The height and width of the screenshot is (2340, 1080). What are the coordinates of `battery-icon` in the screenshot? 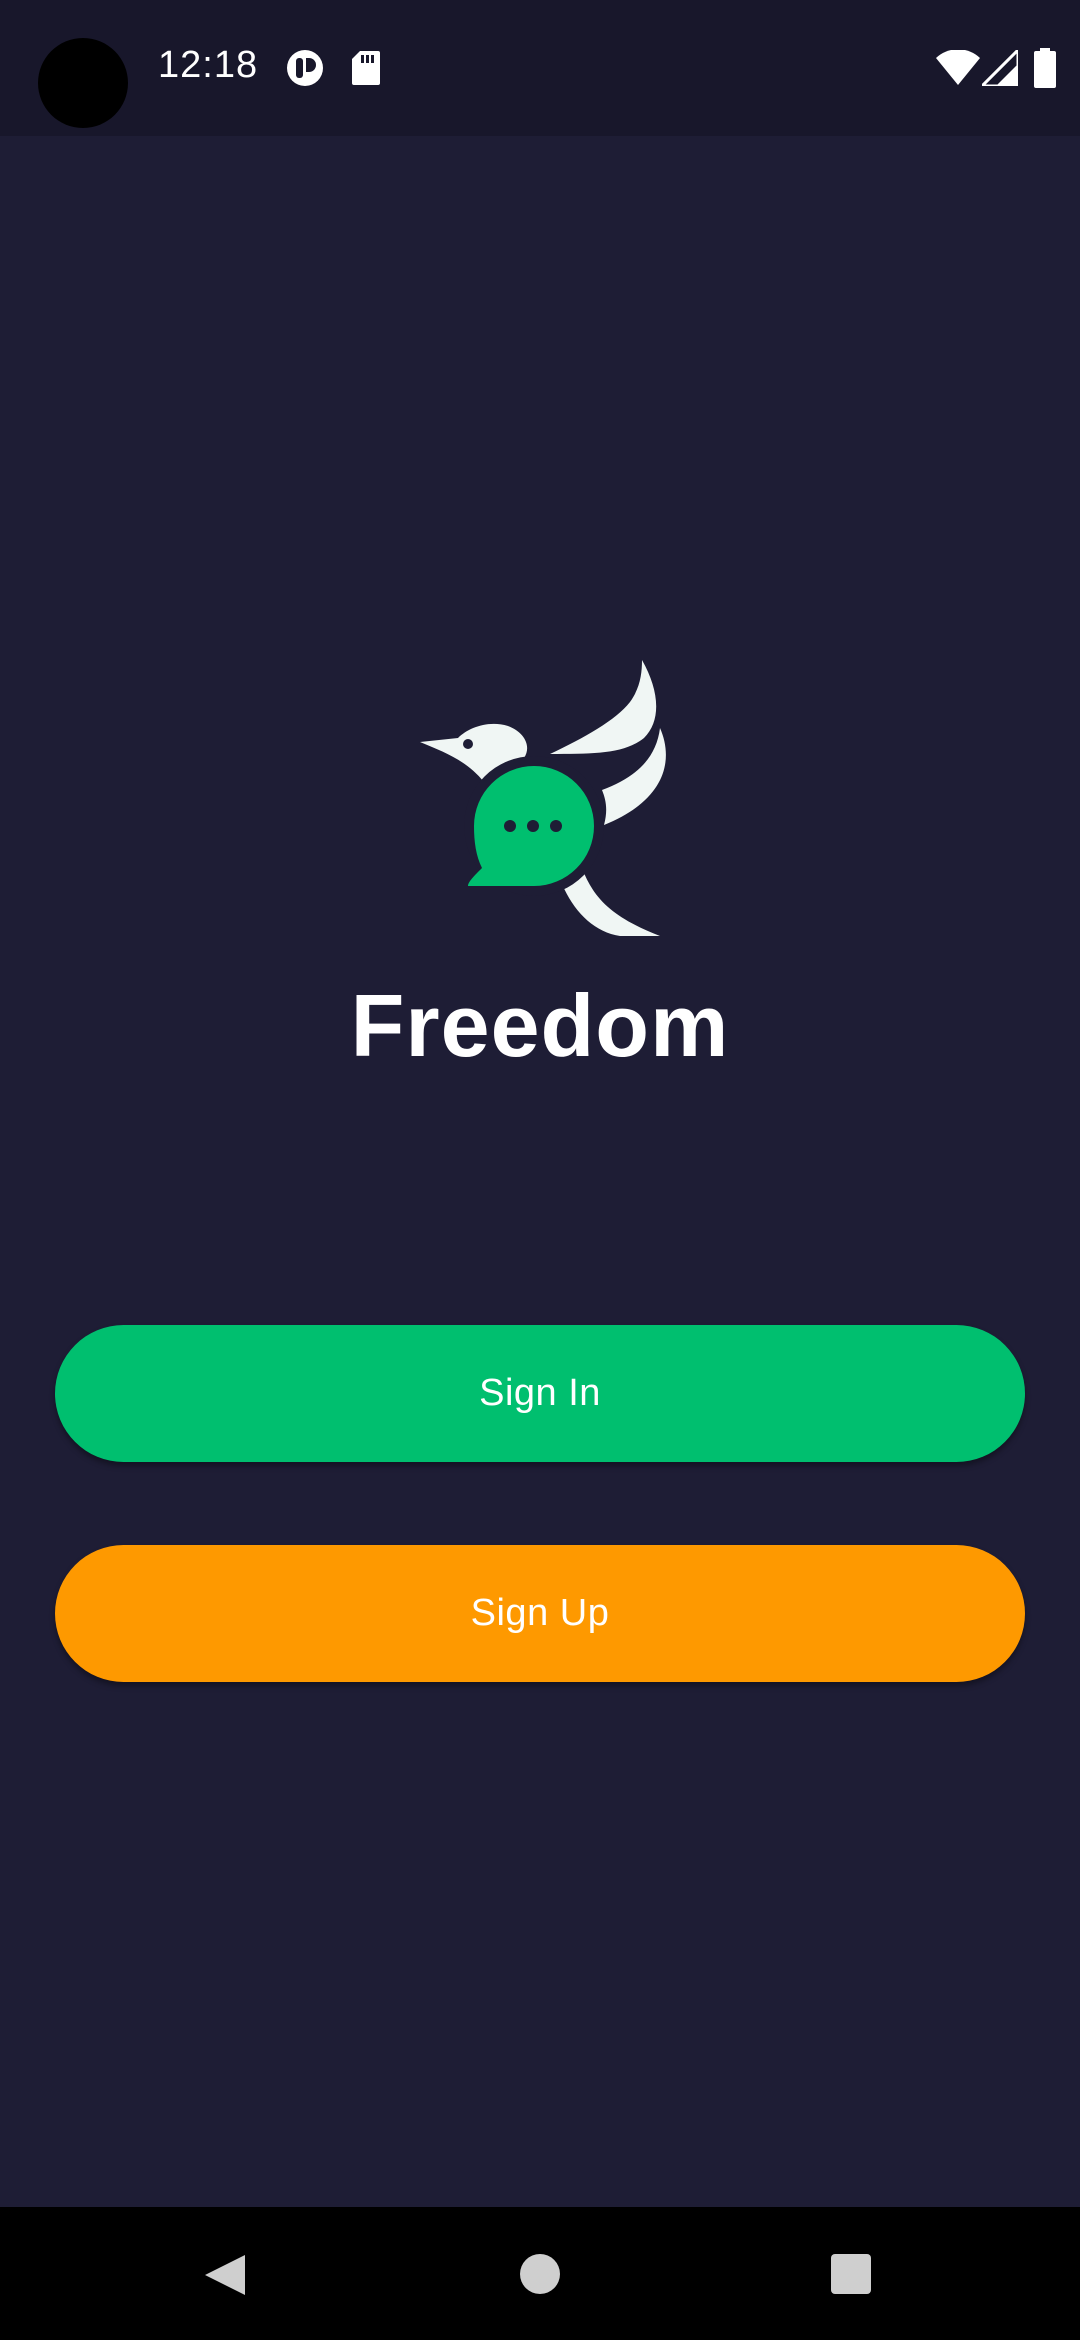 It's located at (1045, 68).